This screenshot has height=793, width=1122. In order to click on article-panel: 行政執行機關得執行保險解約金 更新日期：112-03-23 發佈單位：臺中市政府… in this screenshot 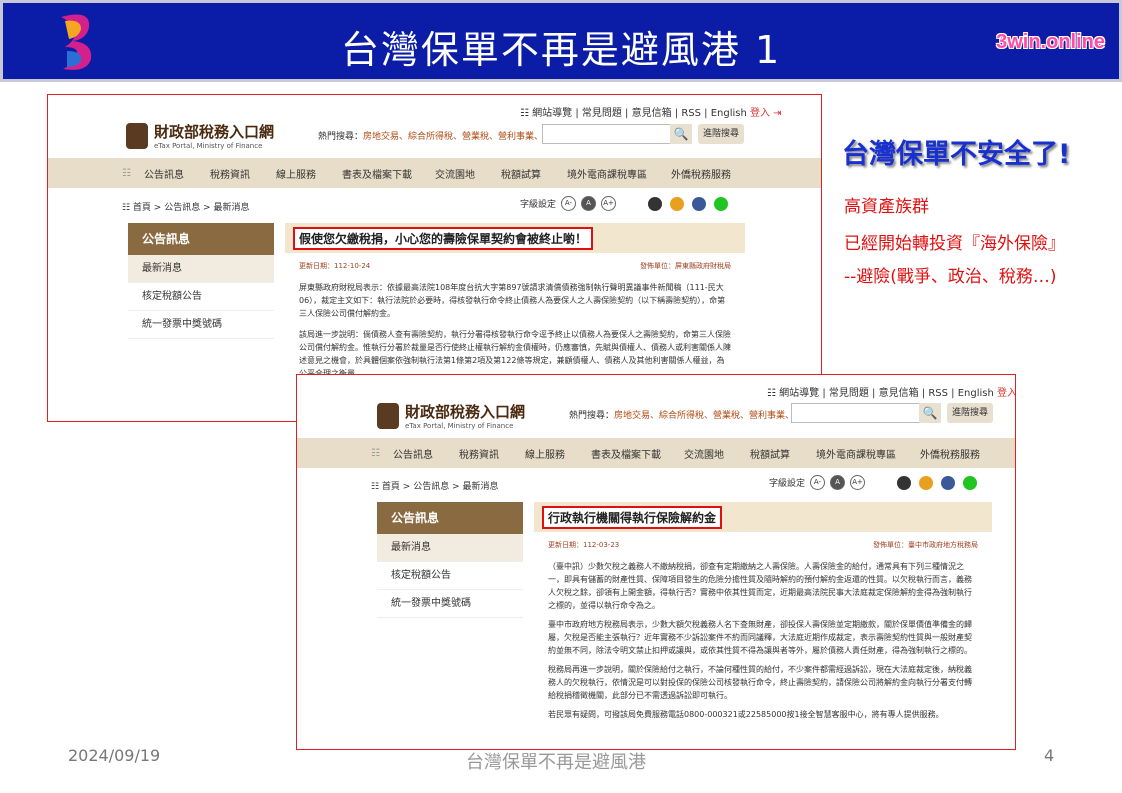, I will do `click(763, 625)`.